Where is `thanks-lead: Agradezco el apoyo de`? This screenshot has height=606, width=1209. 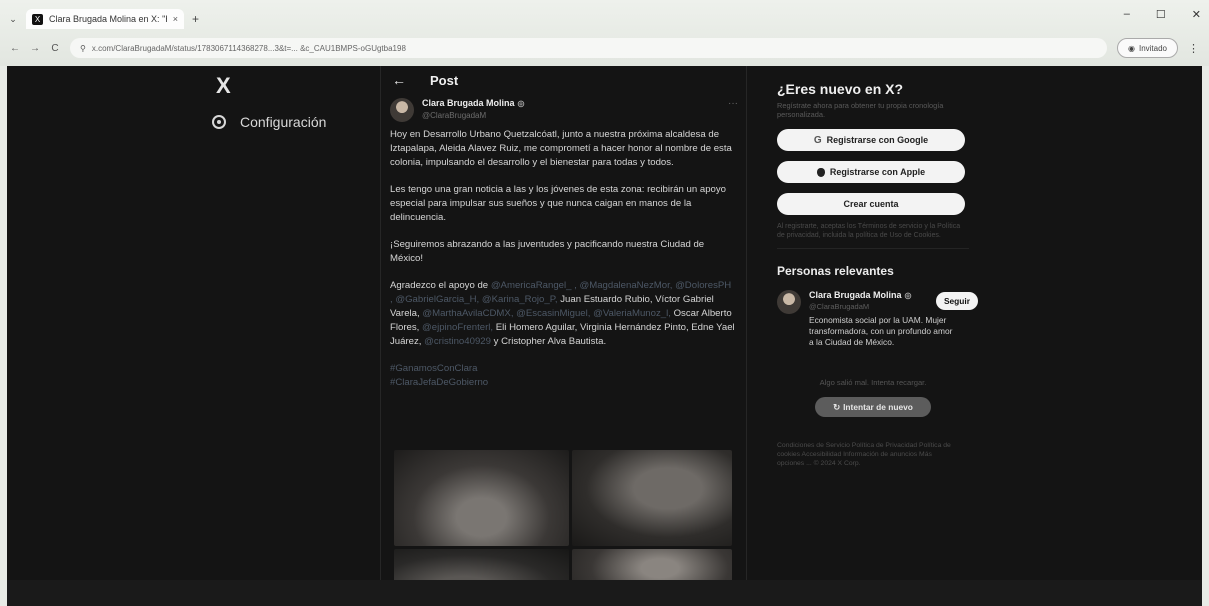
thanks-lead: Agradezco el apoyo de is located at coordinates (440, 285).